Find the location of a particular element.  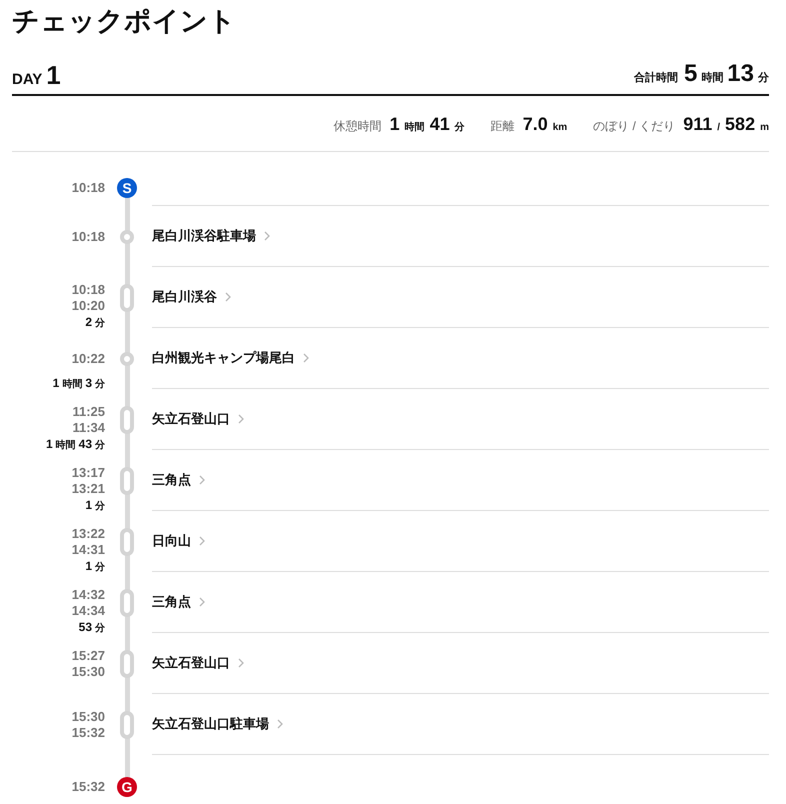

stat-label: 休憩時間 is located at coordinates (358, 126).